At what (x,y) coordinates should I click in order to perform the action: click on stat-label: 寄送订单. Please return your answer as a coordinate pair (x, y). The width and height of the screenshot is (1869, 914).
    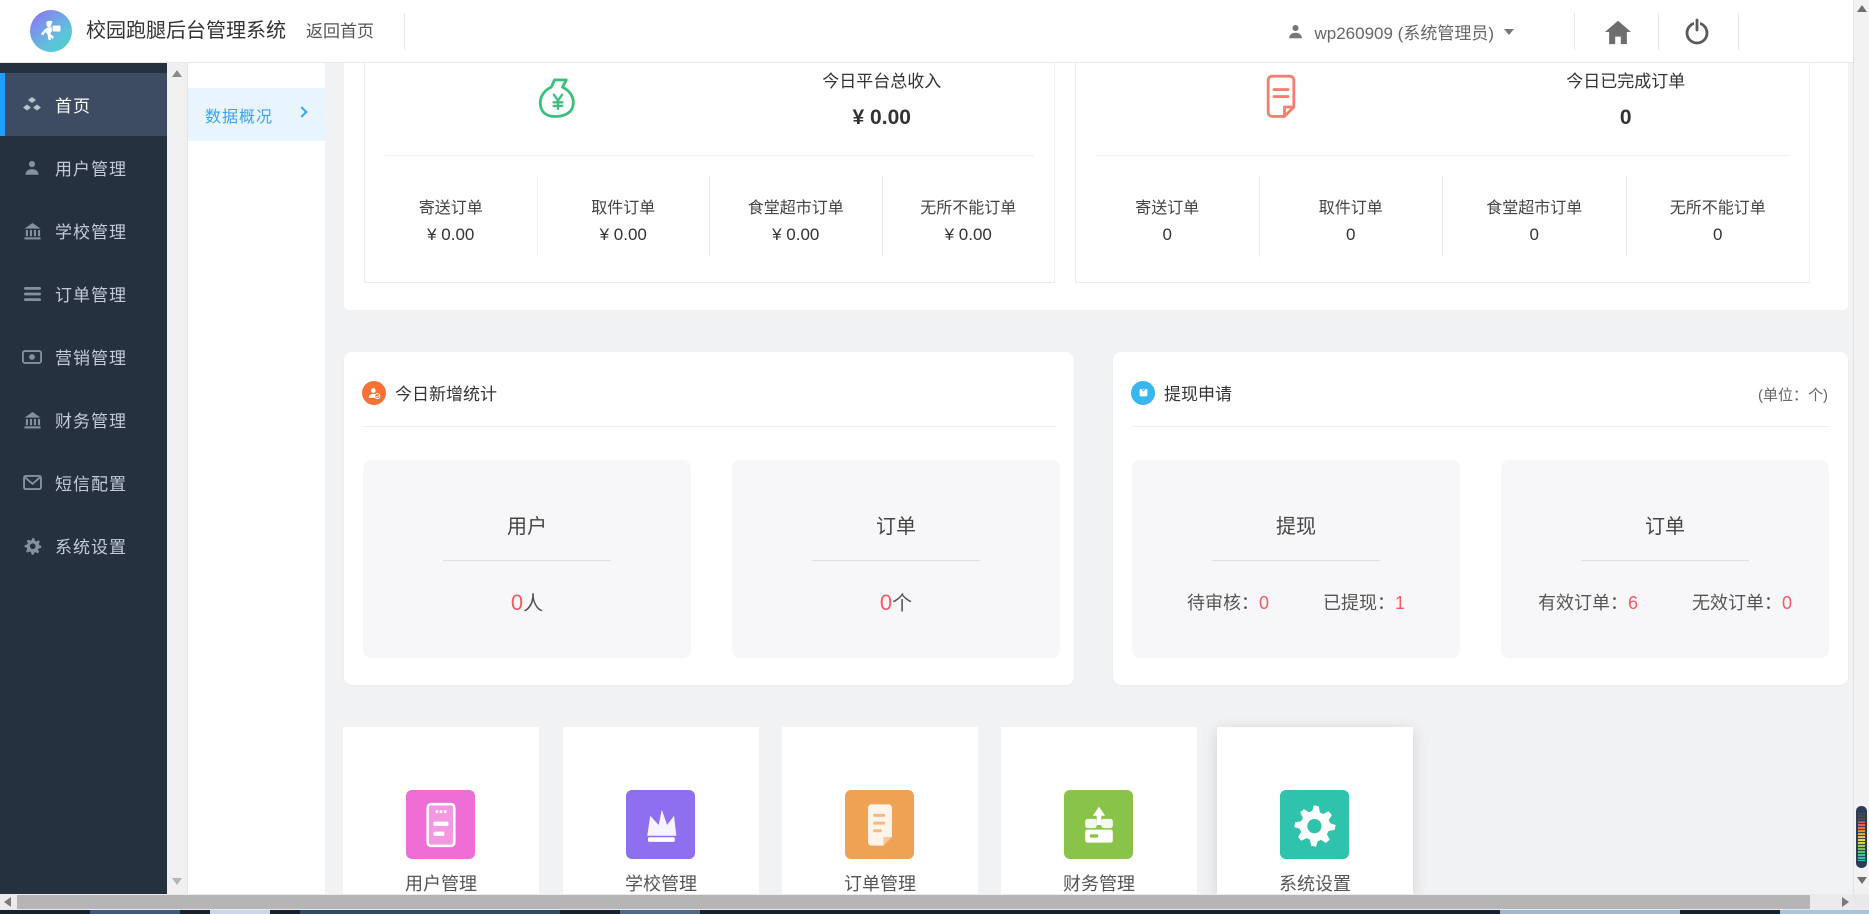
    Looking at the image, I should click on (1167, 208).